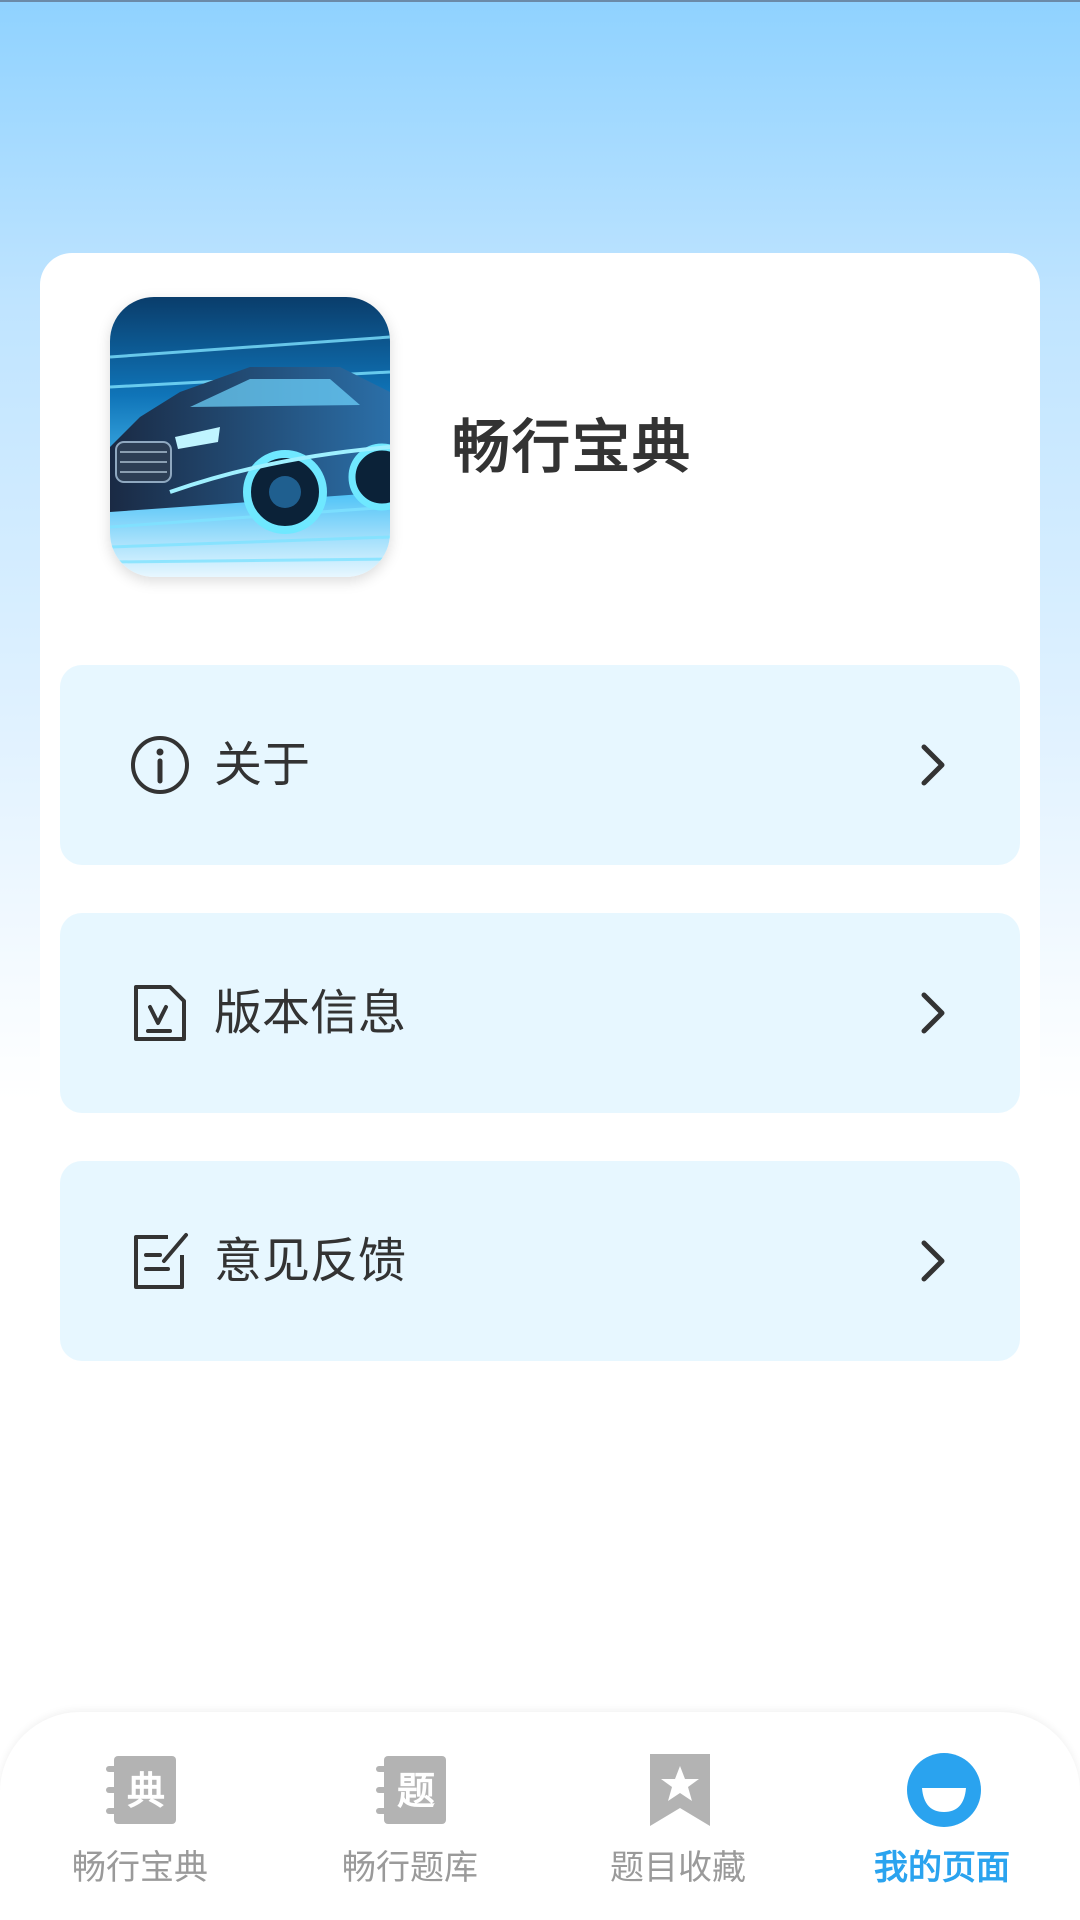 This screenshot has width=1080, height=1920. I want to click on question-bank-icon: 题, so click(411, 1790).